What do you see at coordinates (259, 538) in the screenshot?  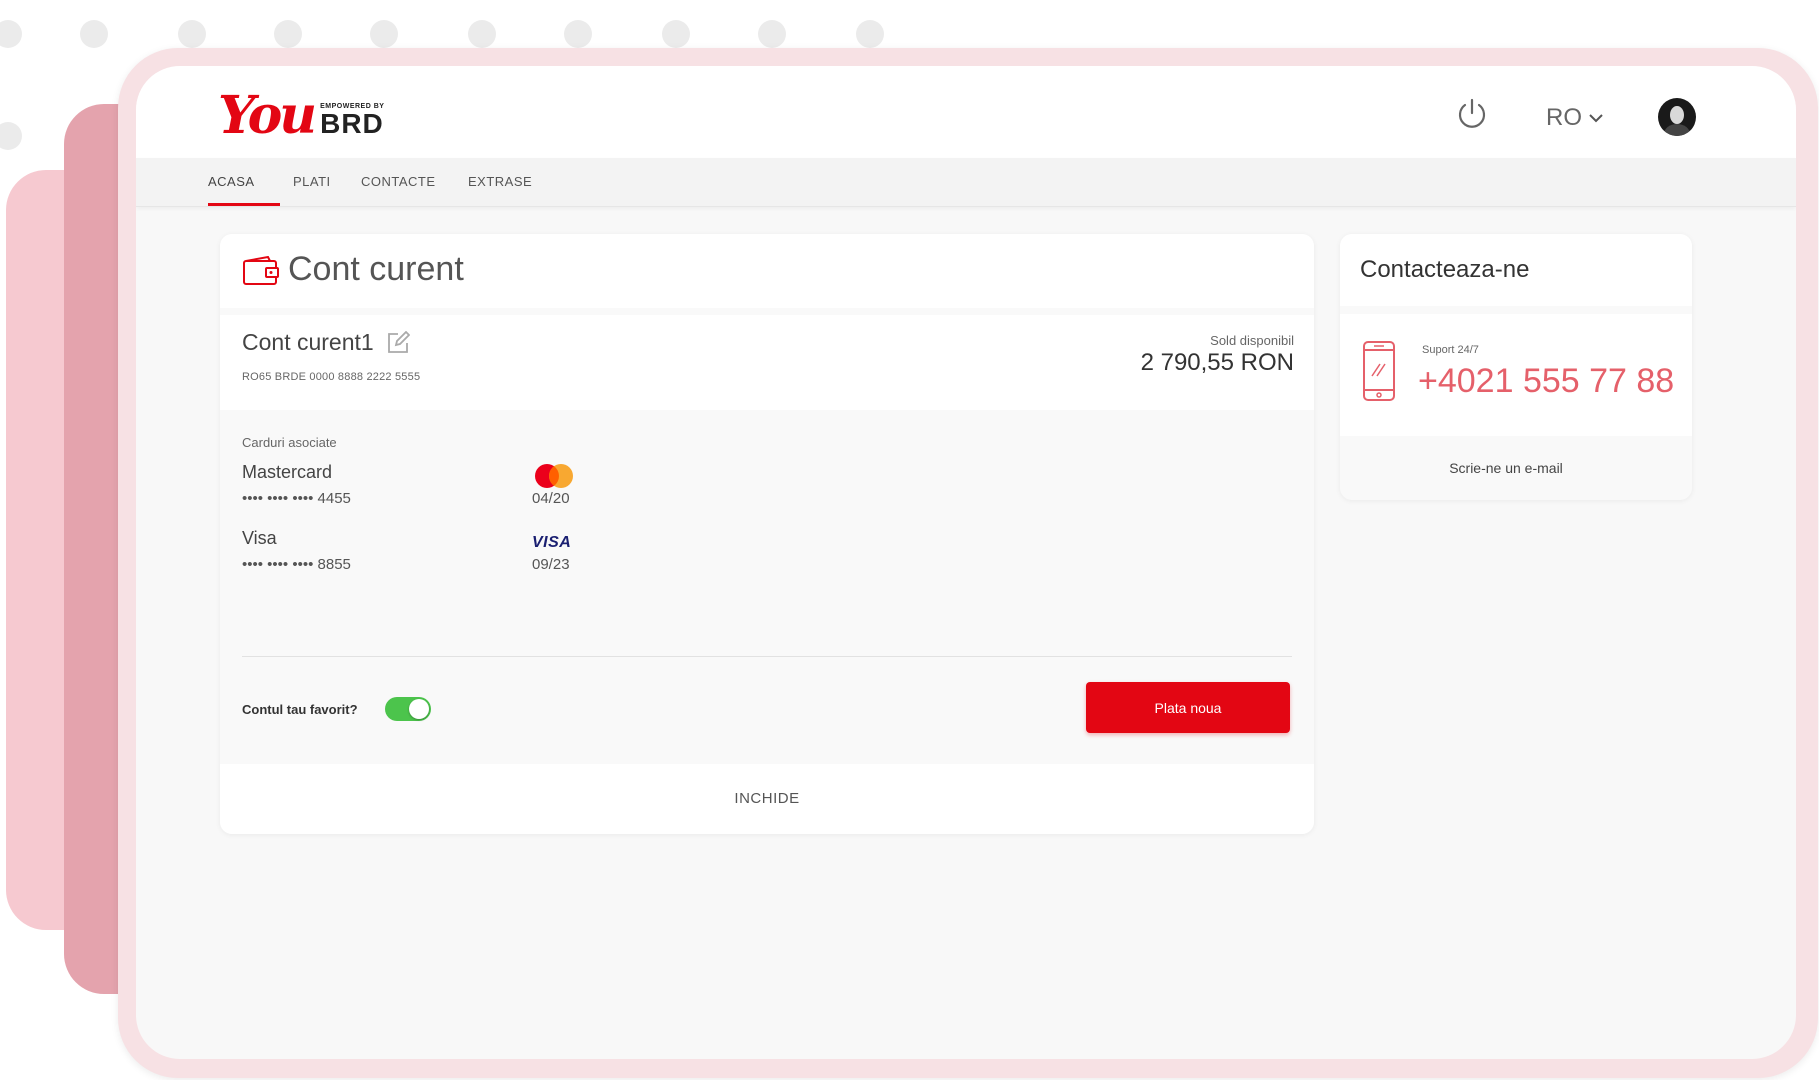 I see `card-name-visa: Visa` at bounding box center [259, 538].